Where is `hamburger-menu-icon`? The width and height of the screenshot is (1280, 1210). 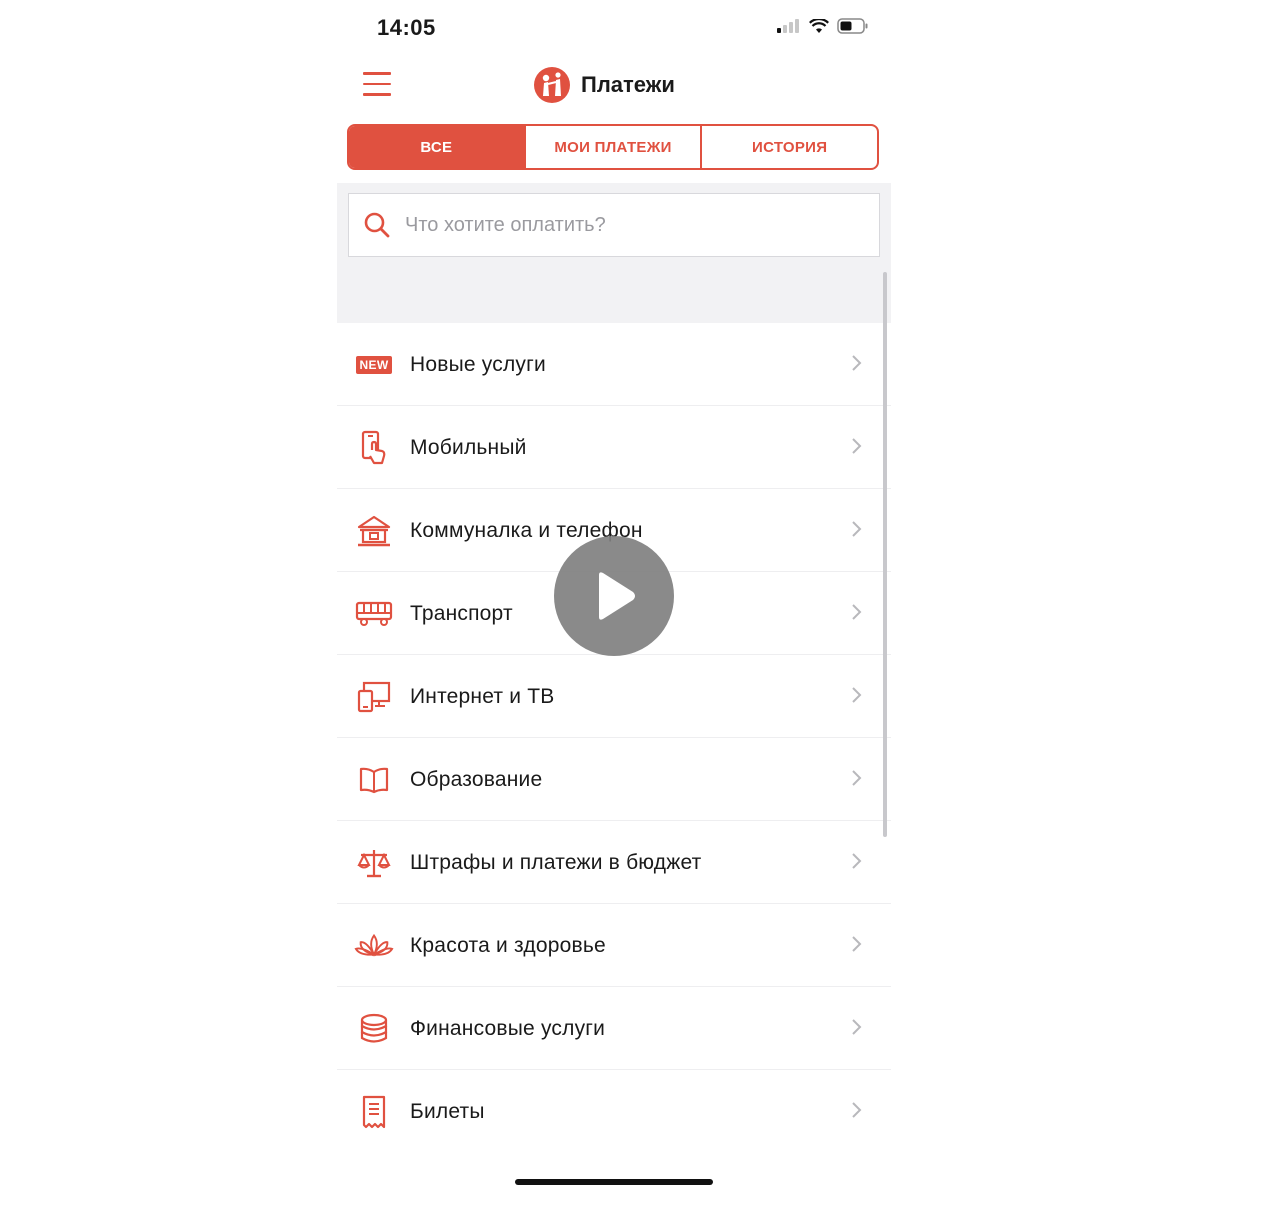
hamburger-menu-icon is located at coordinates (377, 85).